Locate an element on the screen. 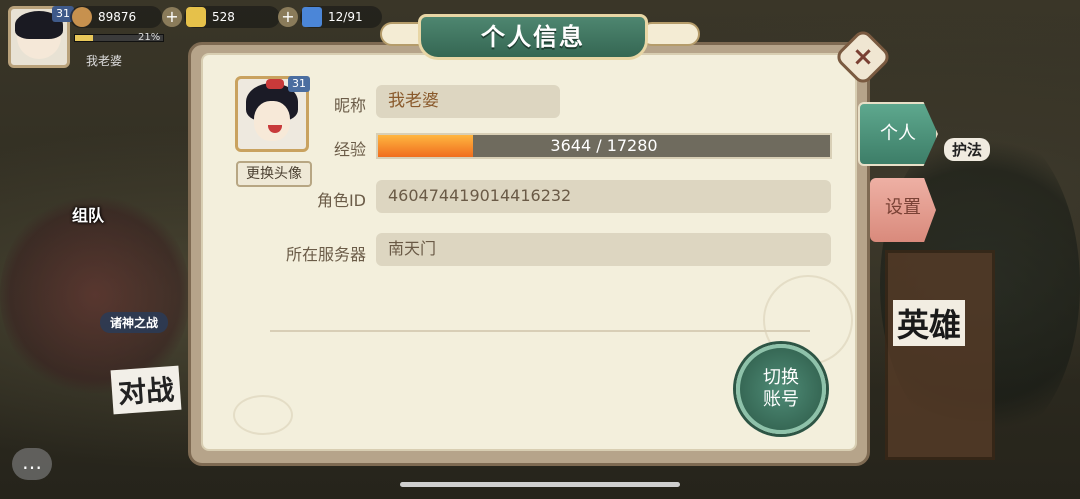 This screenshot has width=1080, height=499. coins-counter: 89876 is located at coordinates (116, 17).